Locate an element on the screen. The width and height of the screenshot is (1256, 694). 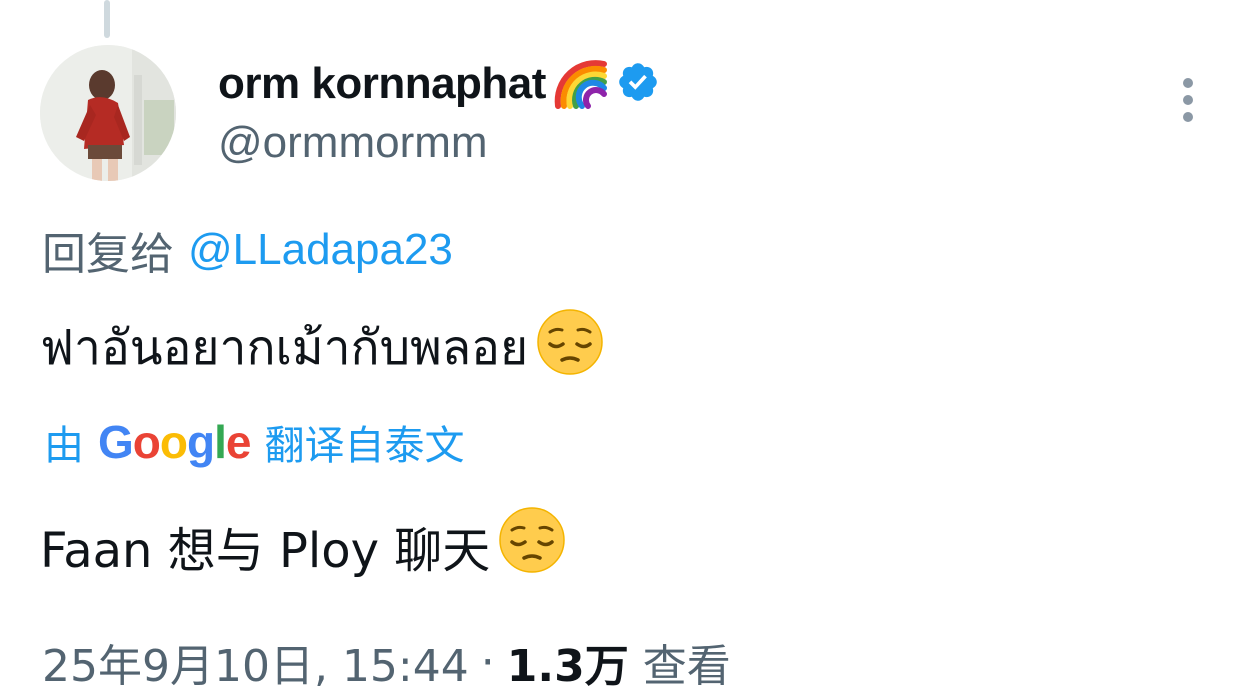
tweet-timestamp: 25年9月10日, 15:44 is located at coordinates (255, 662).